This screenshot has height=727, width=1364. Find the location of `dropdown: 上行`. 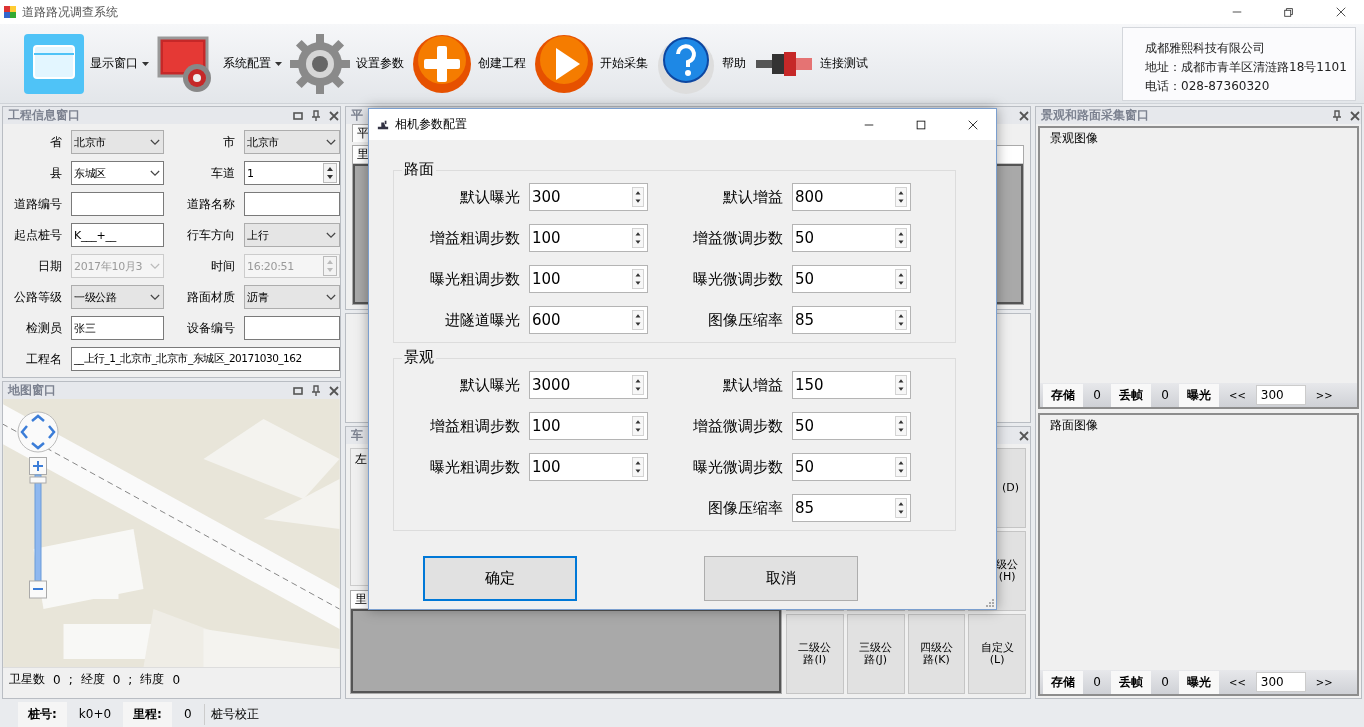

dropdown: 上行 is located at coordinates (292, 235).